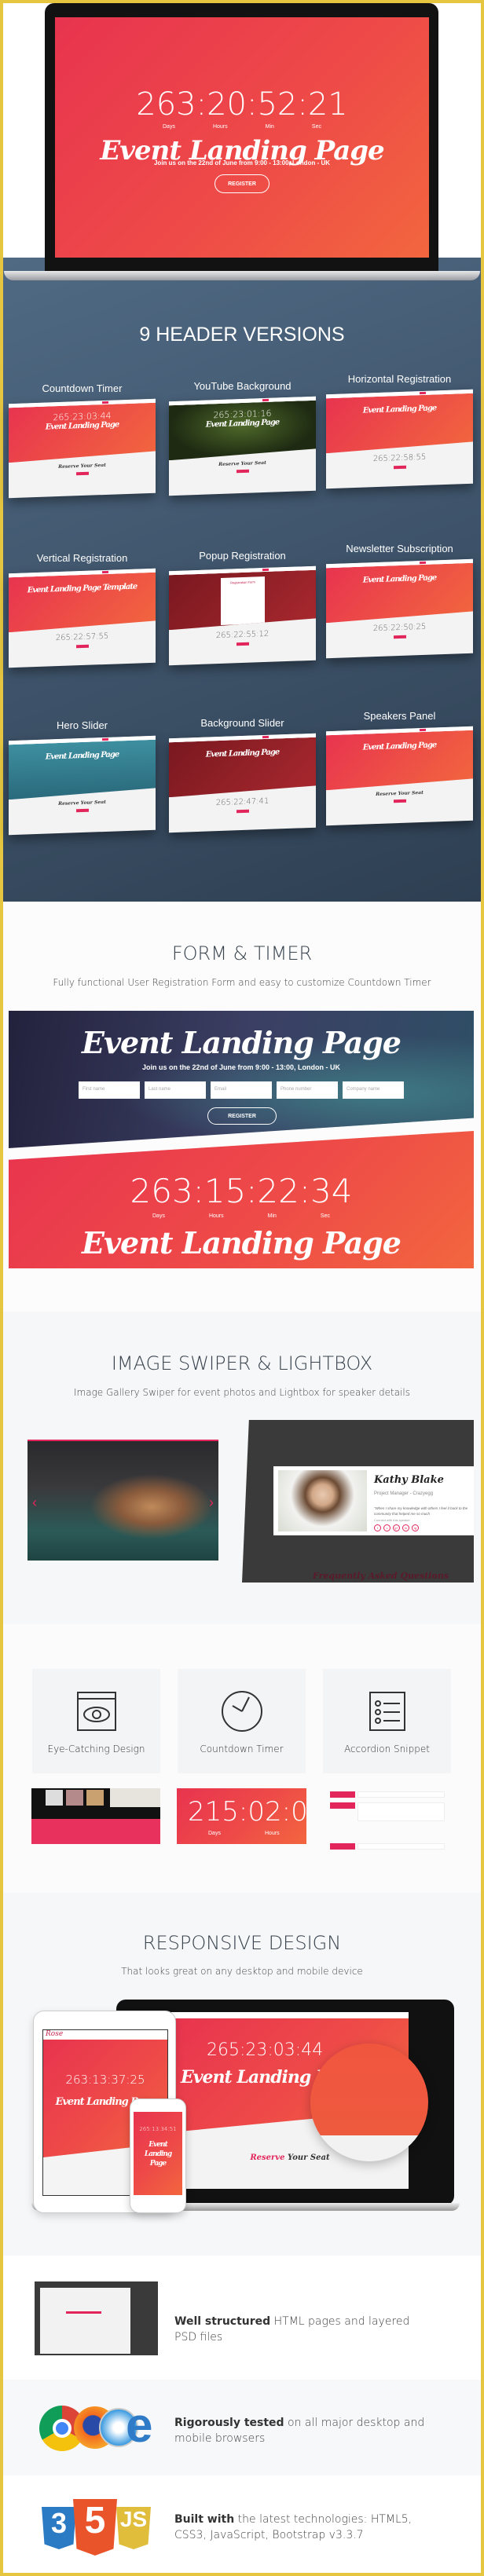 This screenshot has width=484, height=2576. I want to click on edge-icon: e, so click(139, 2426).